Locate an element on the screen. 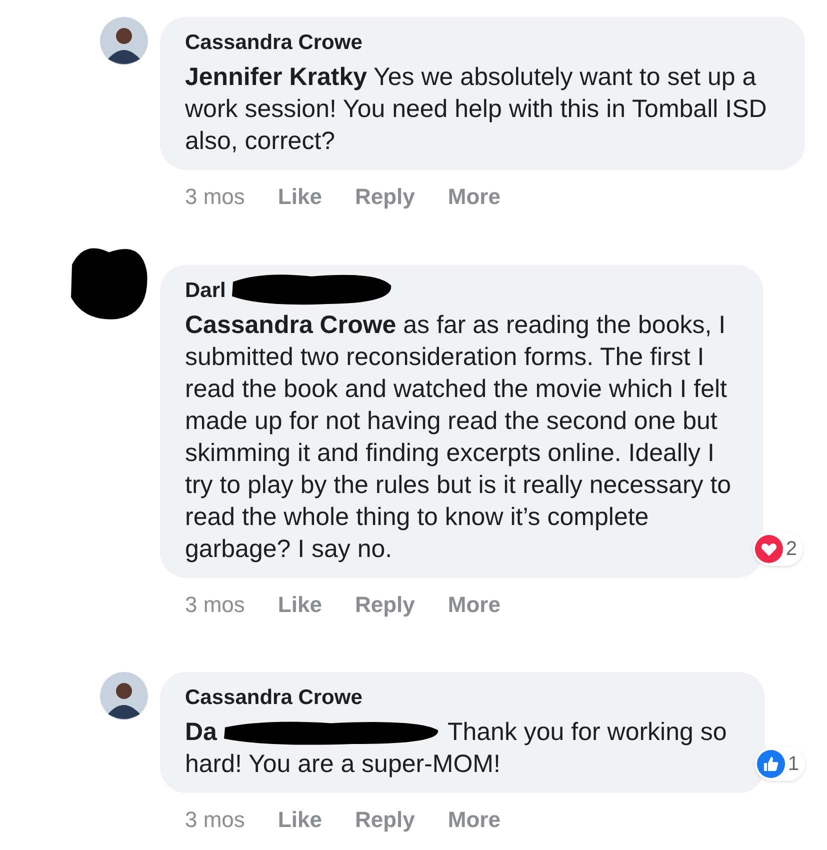  reaction-badge: 2 is located at coordinates (777, 549).